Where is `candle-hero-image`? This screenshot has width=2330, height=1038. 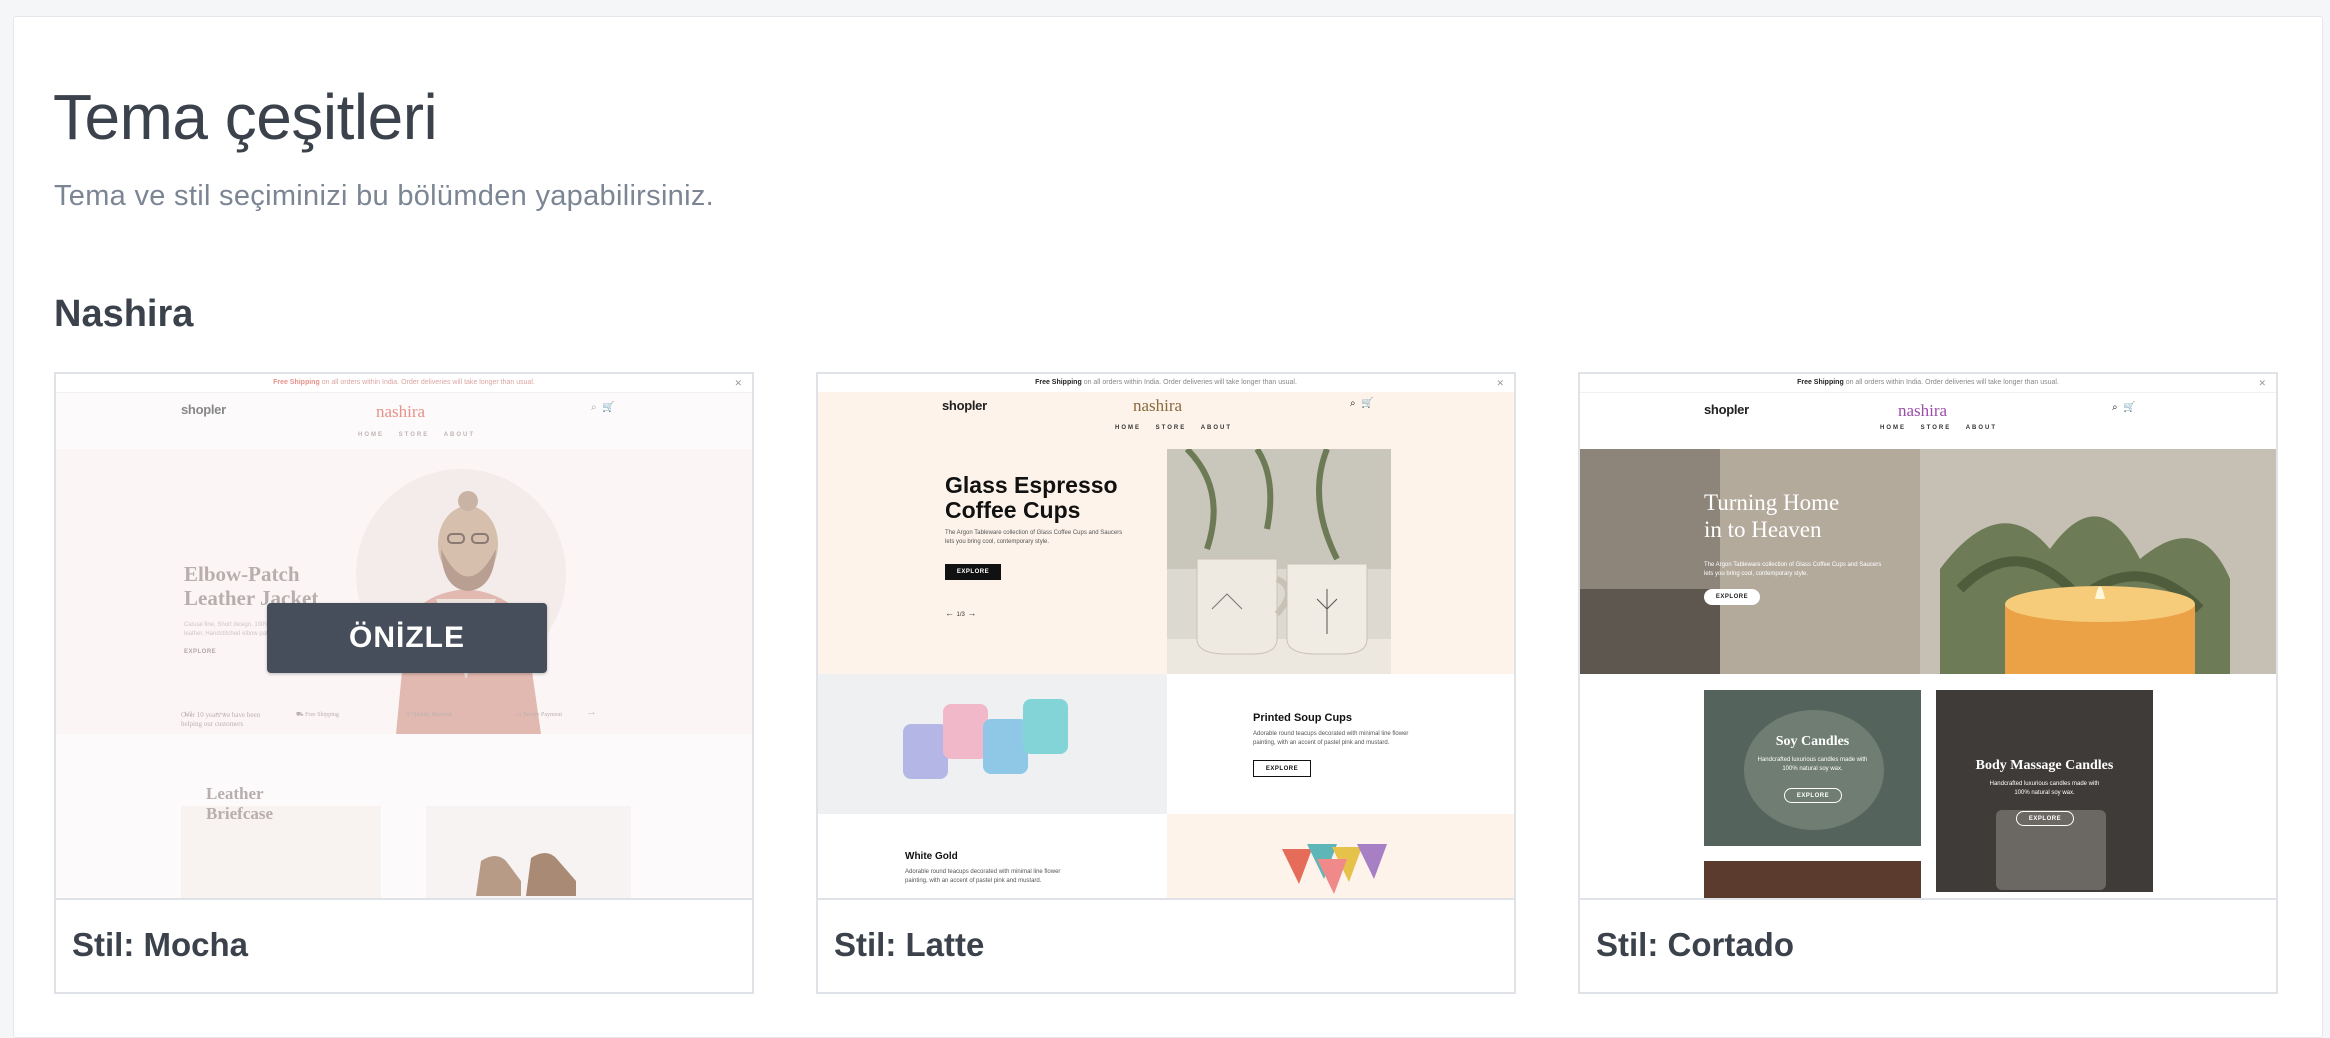
candle-hero-image is located at coordinates (1928, 561).